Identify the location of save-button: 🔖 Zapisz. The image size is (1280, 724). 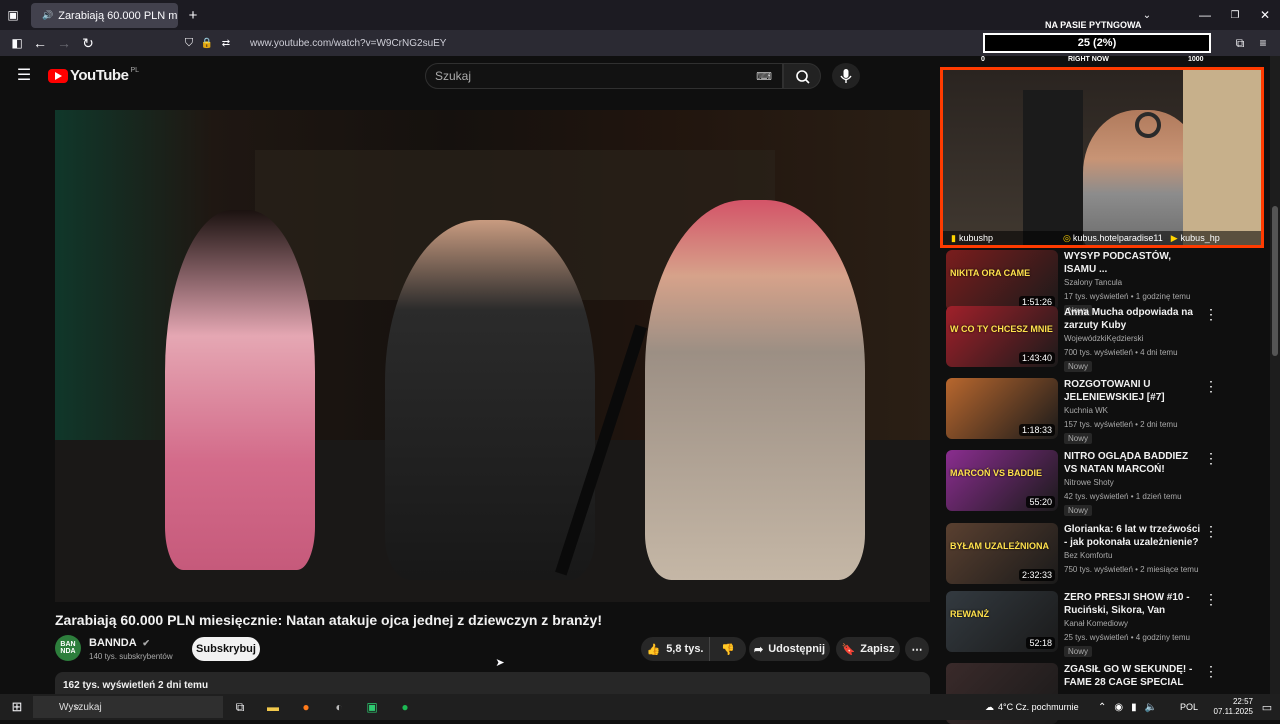
(868, 649).